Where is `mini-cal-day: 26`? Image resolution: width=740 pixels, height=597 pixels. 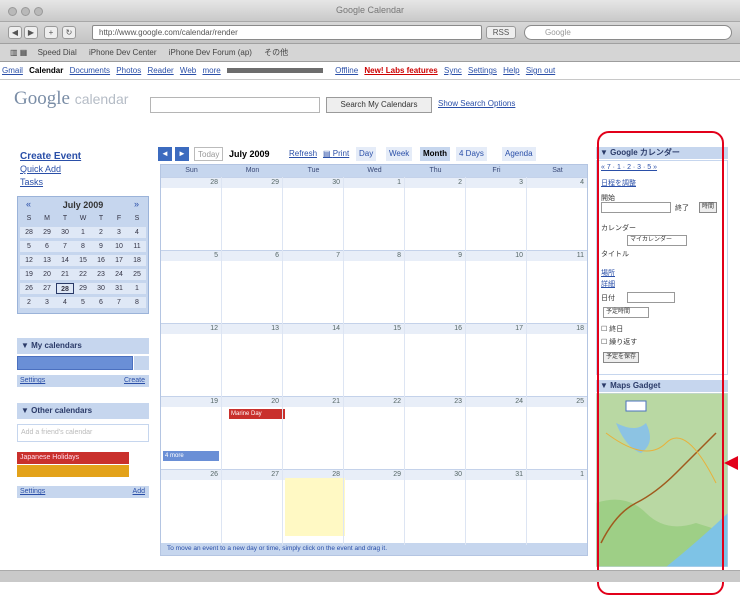 mini-cal-day: 26 is located at coordinates (29, 288).